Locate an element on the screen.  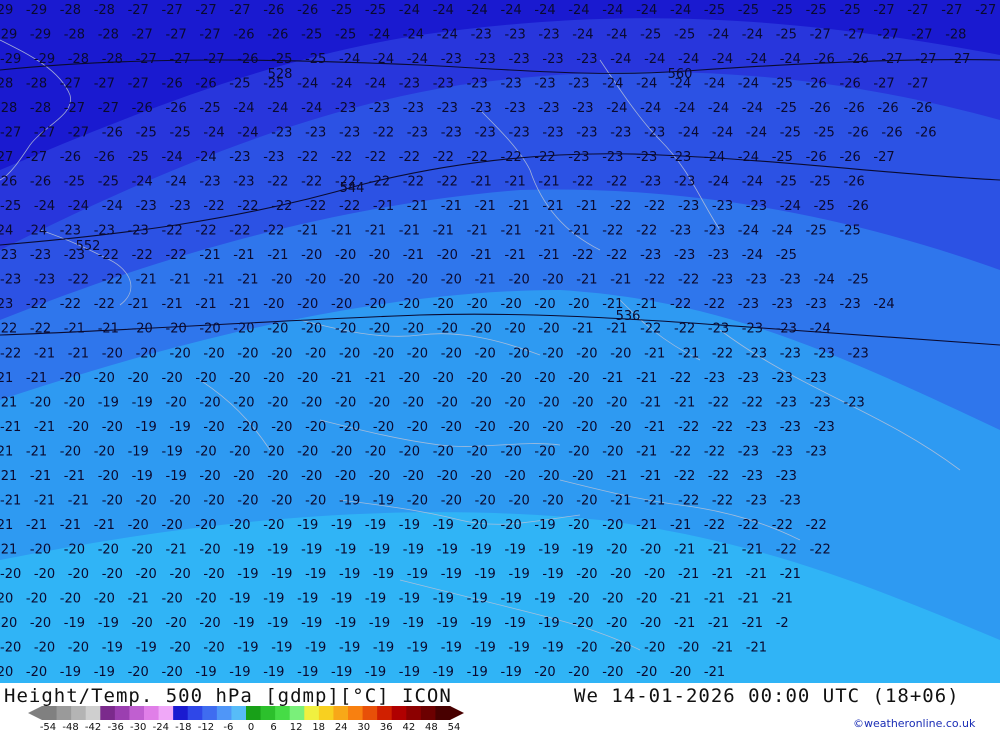
credit-link: ©weatheronline.co.uk is located at coordinates (914, 723).